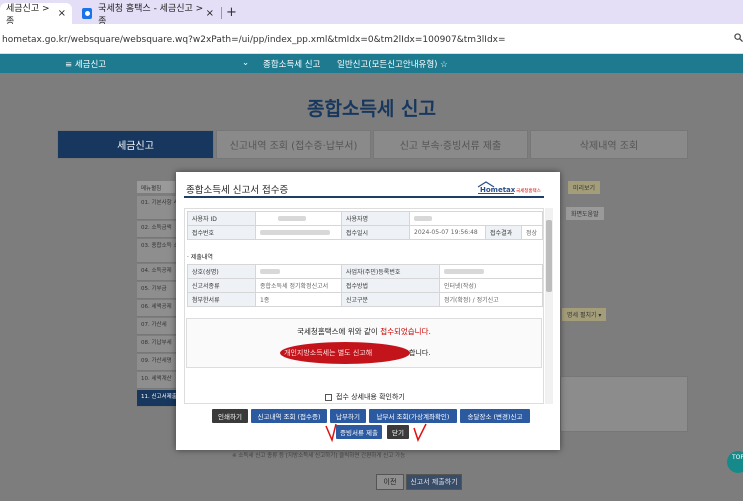 The height and width of the screenshot is (501, 743). What do you see at coordinates (491, 299) in the screenshot?
I see `value: 정기(확정) / 정기신고` at bounding box center [491, 299].